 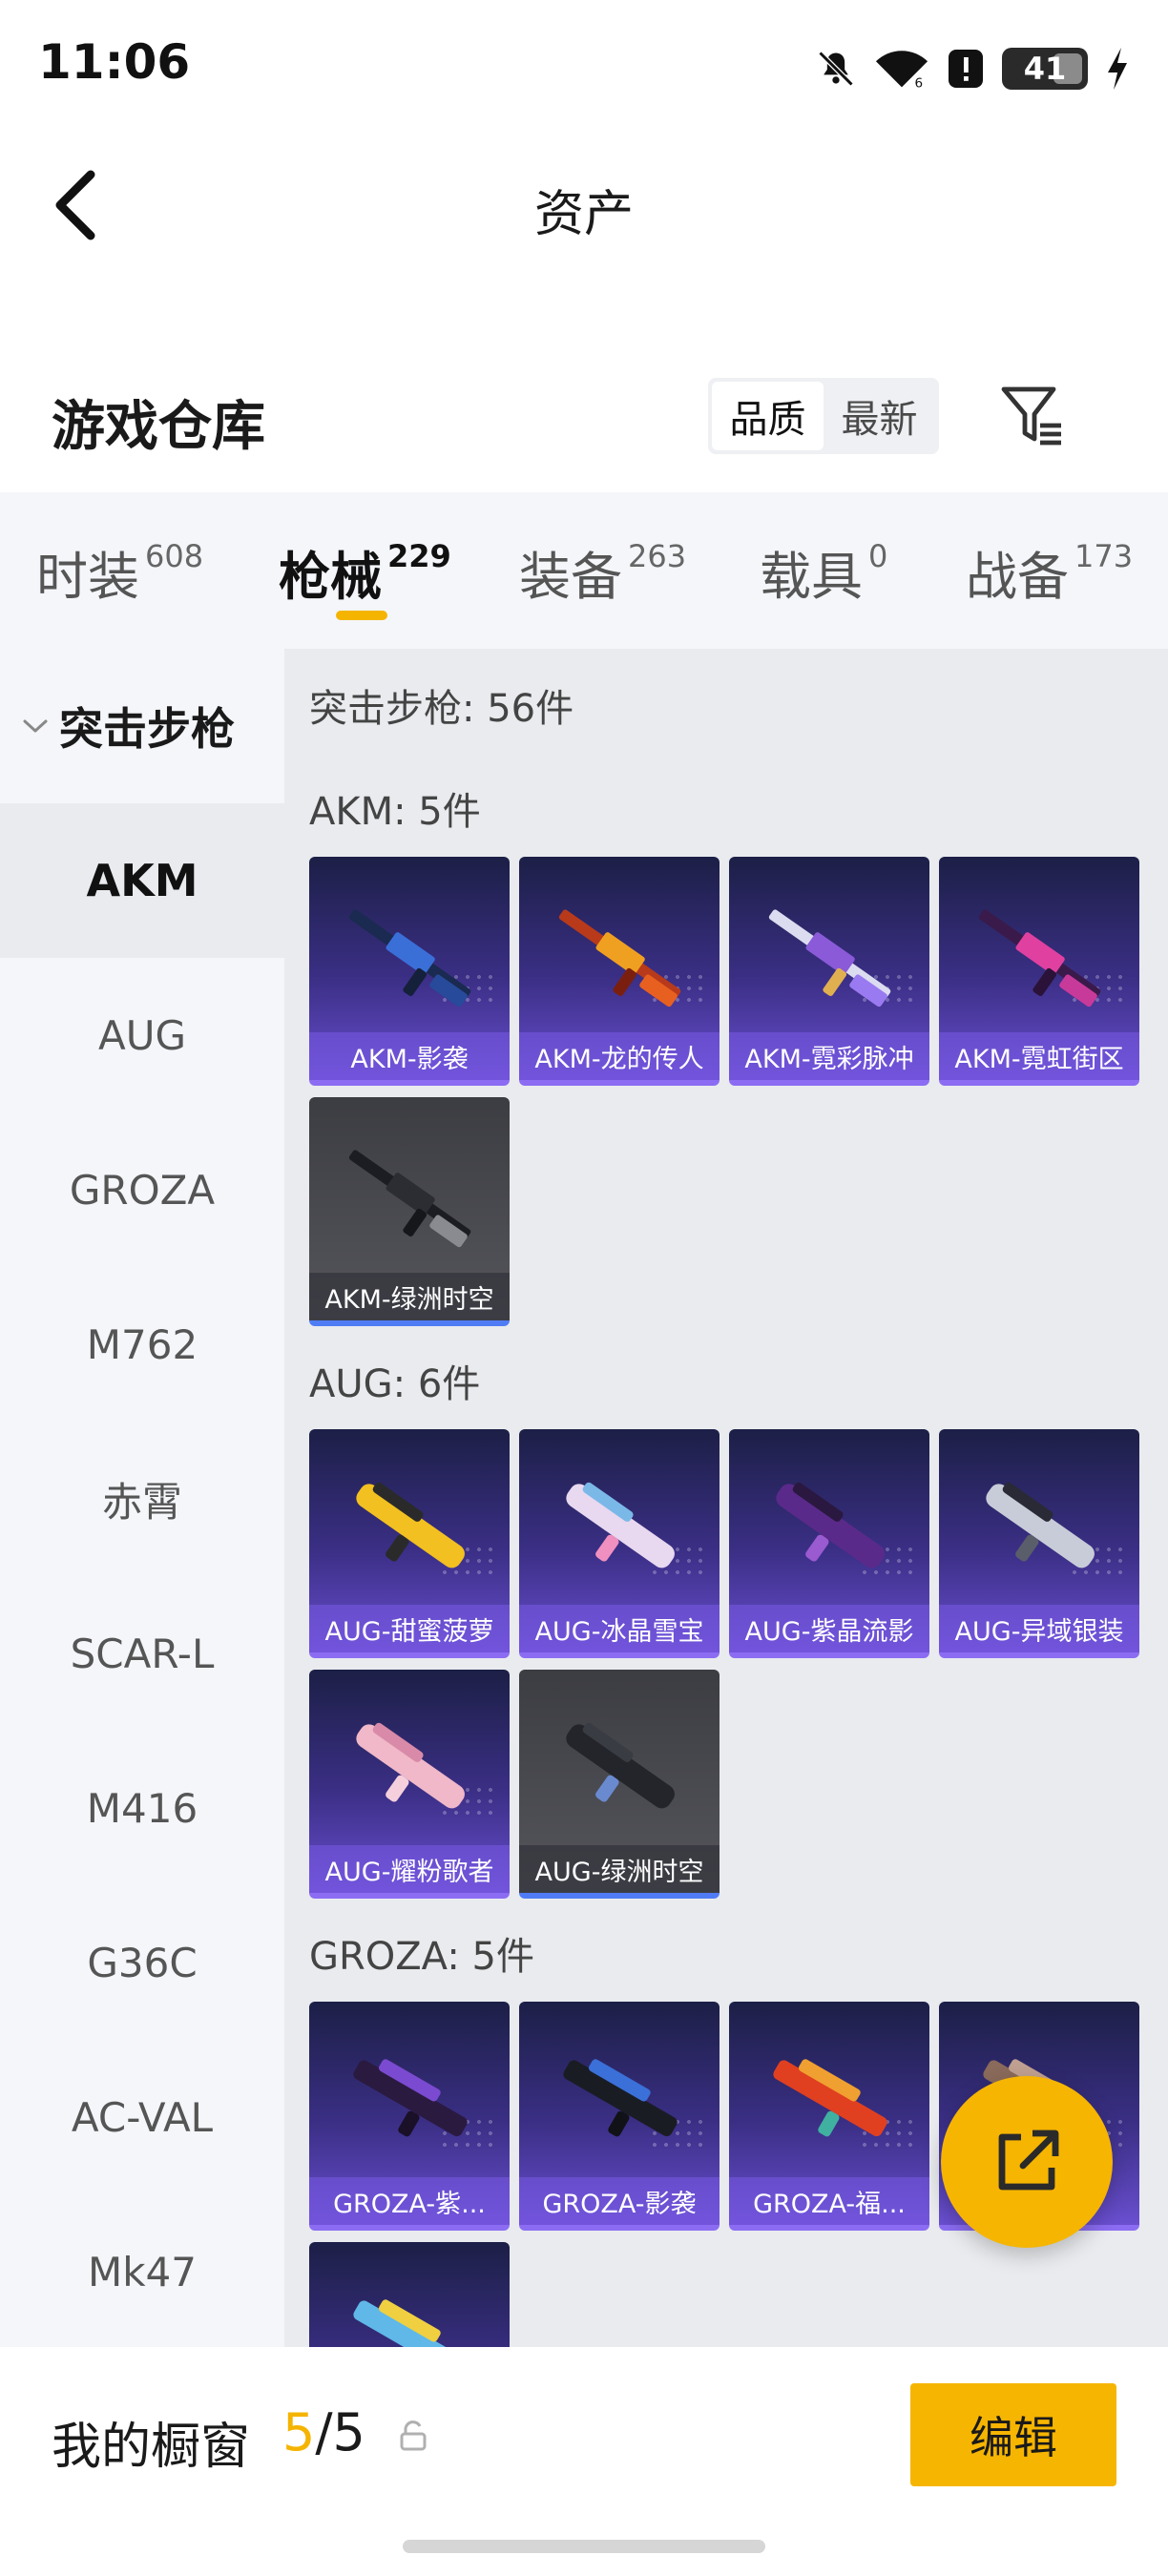 I want to click on sidebar-item-chixiao: 赤霄, so click(x=142, y=1499).